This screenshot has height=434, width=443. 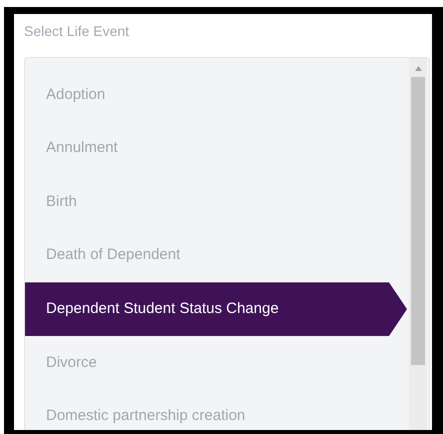 What do you see at coordinates (77, 32) in the screenshot?
I see `field-label: Select Life Event` at bounding box center [77, 32].